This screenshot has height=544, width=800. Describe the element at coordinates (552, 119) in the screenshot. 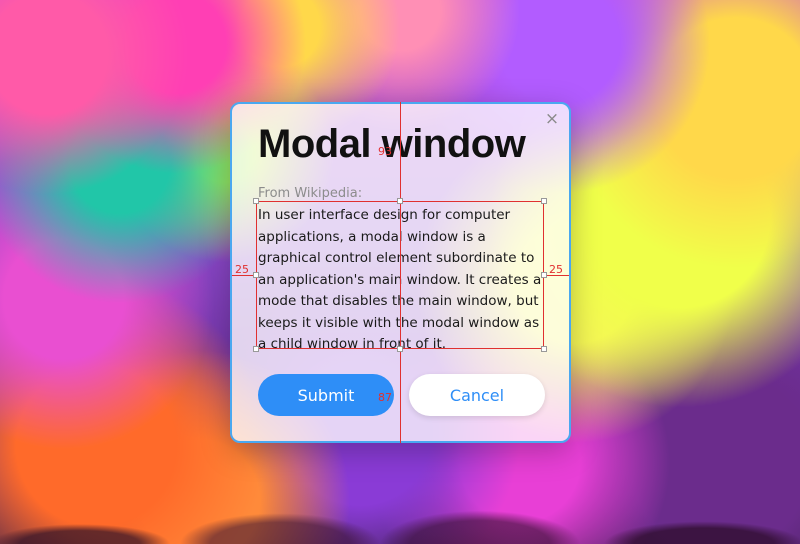

I see `close-icon: ×` at that location.